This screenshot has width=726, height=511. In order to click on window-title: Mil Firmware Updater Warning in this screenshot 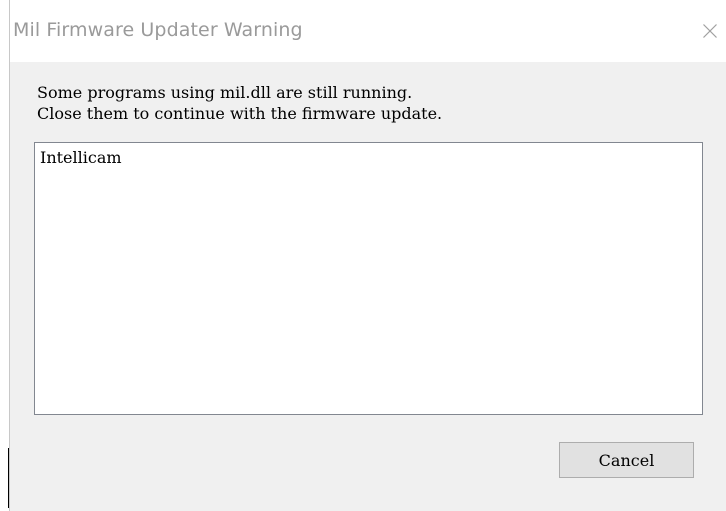, I will do `click(158, 30)`.